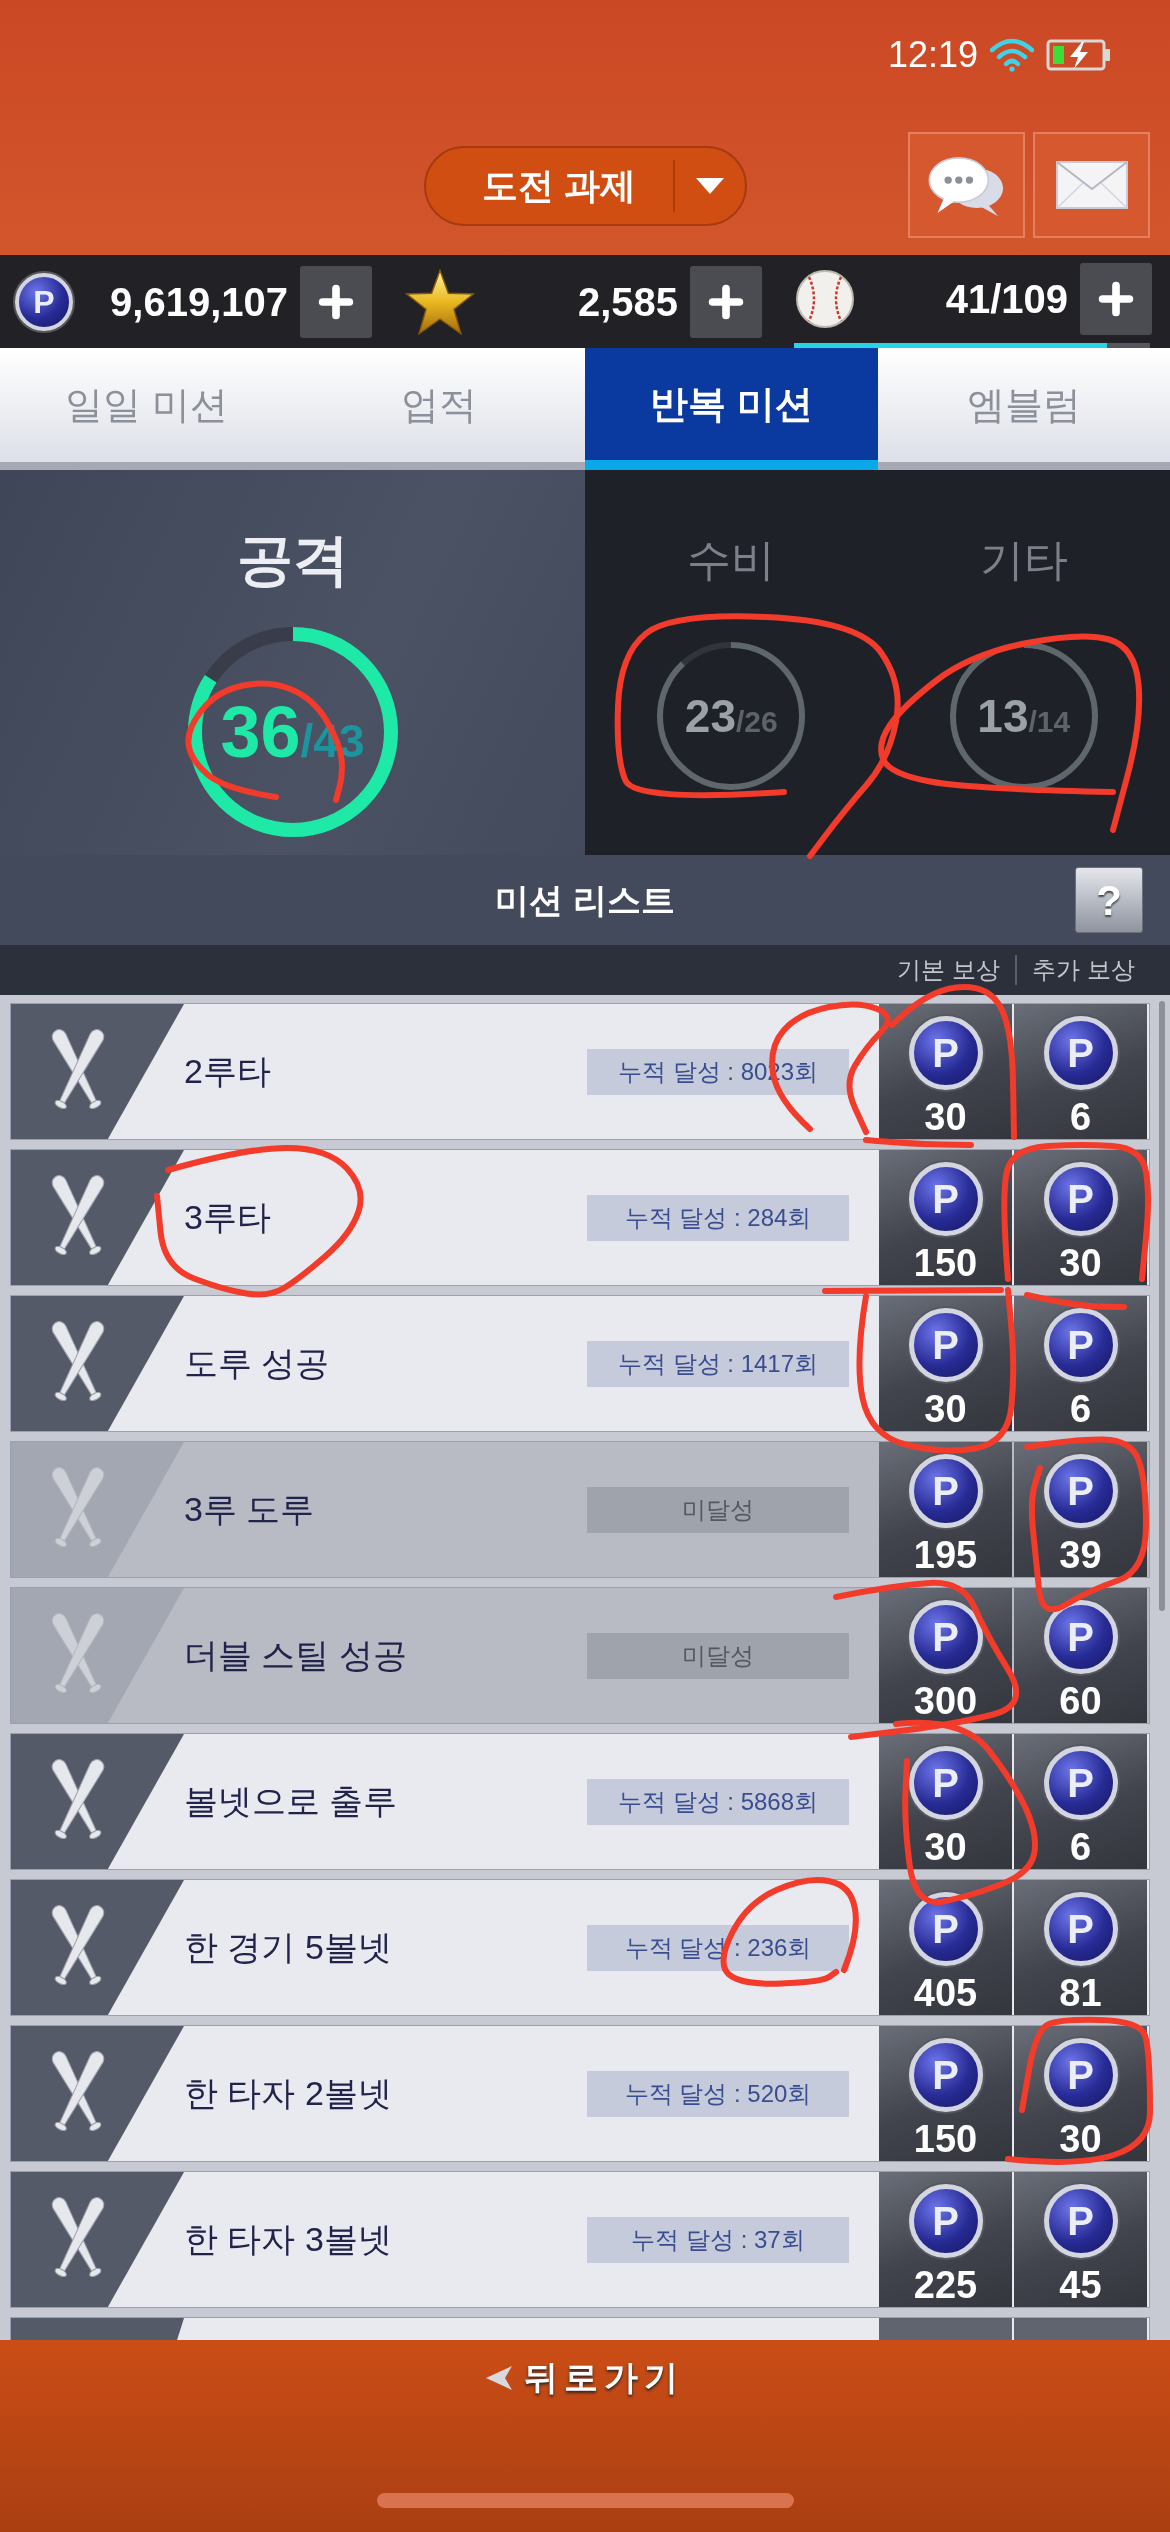 The image size is (1170, 2532). I want to click on column-header: 추가 보상, so click(1083, 970).